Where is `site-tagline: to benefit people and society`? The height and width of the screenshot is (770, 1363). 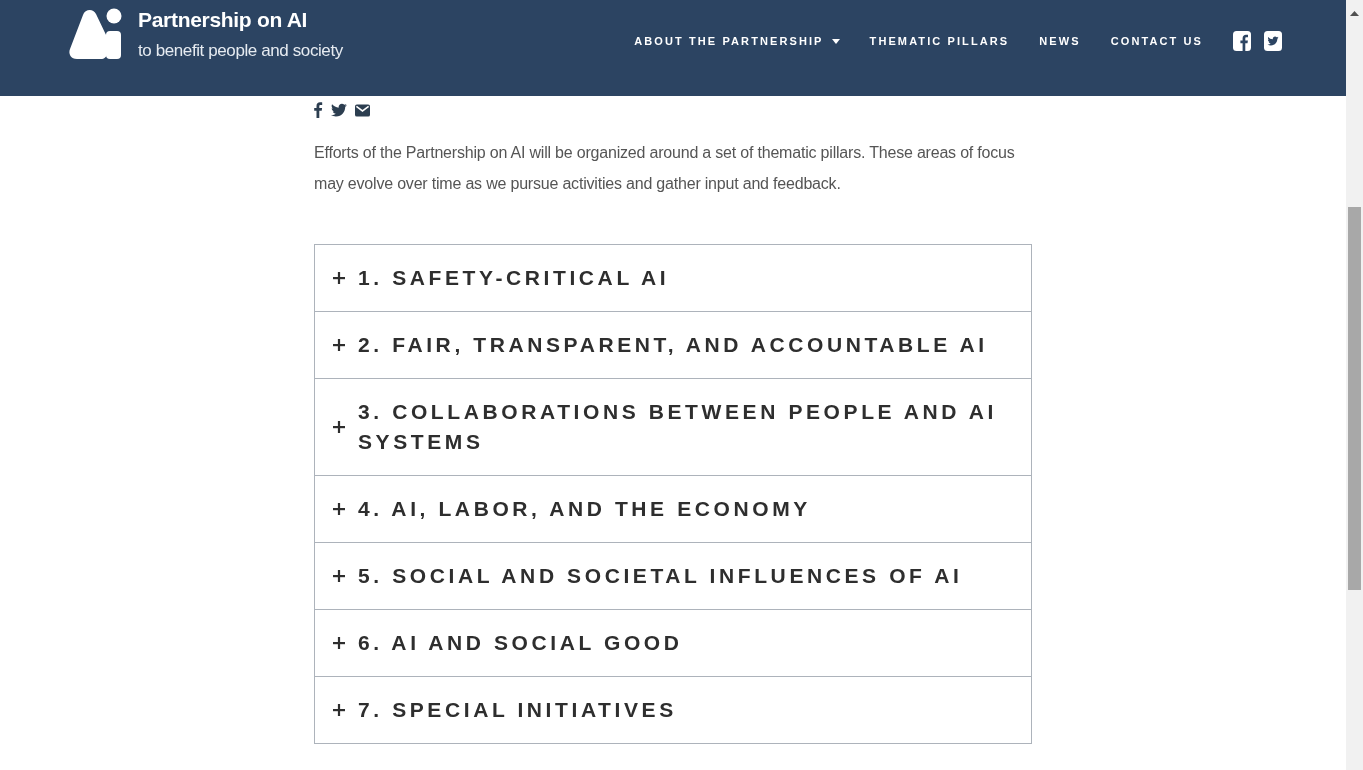 site-tagline: to benefit people and society is located at coordinates (240, 51).